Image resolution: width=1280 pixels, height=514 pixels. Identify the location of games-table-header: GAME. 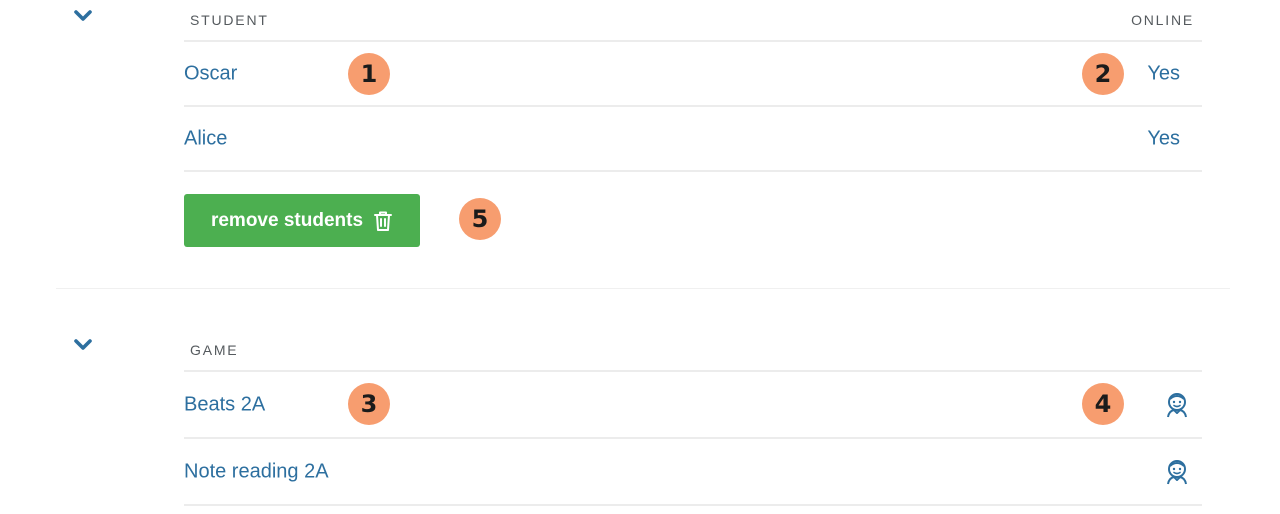
(693, 351).